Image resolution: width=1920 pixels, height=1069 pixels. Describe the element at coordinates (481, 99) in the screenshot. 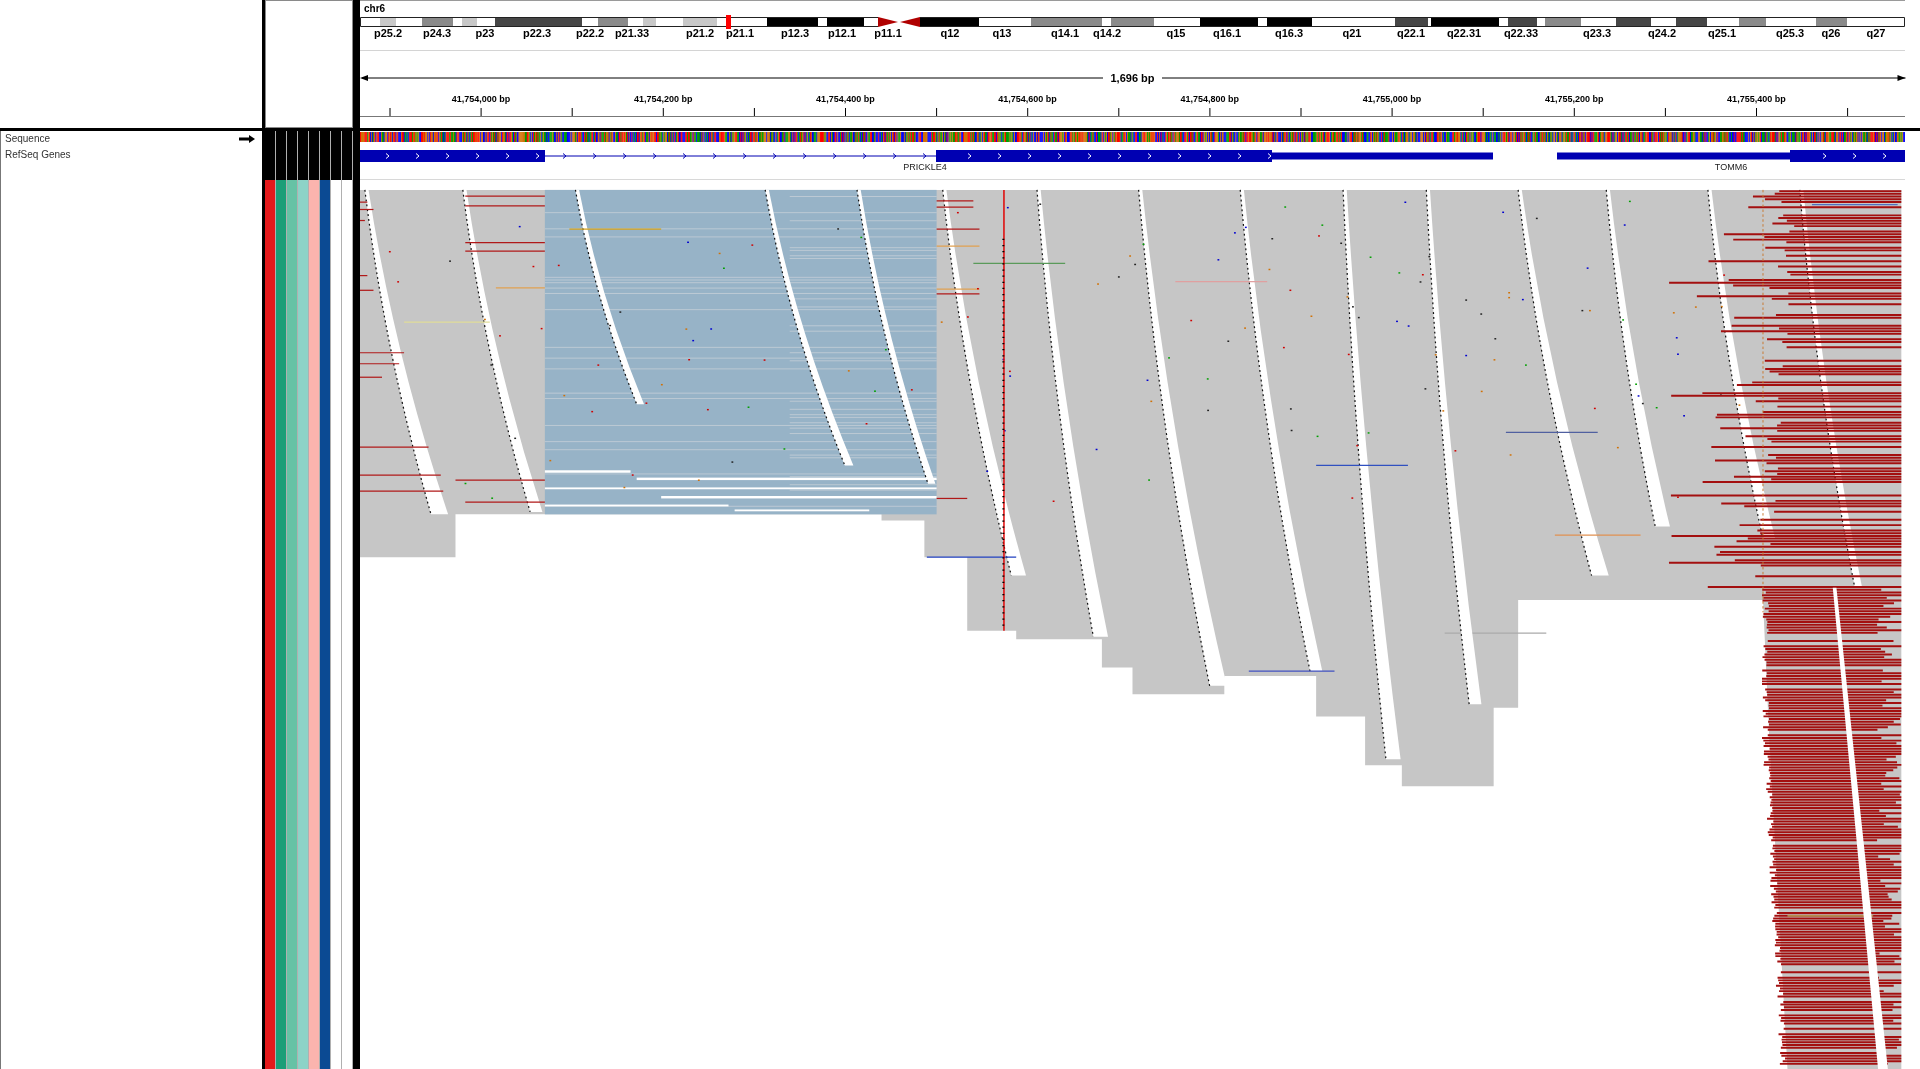

I see `ruler-tick-label: 41,754,000 bp` at that location.